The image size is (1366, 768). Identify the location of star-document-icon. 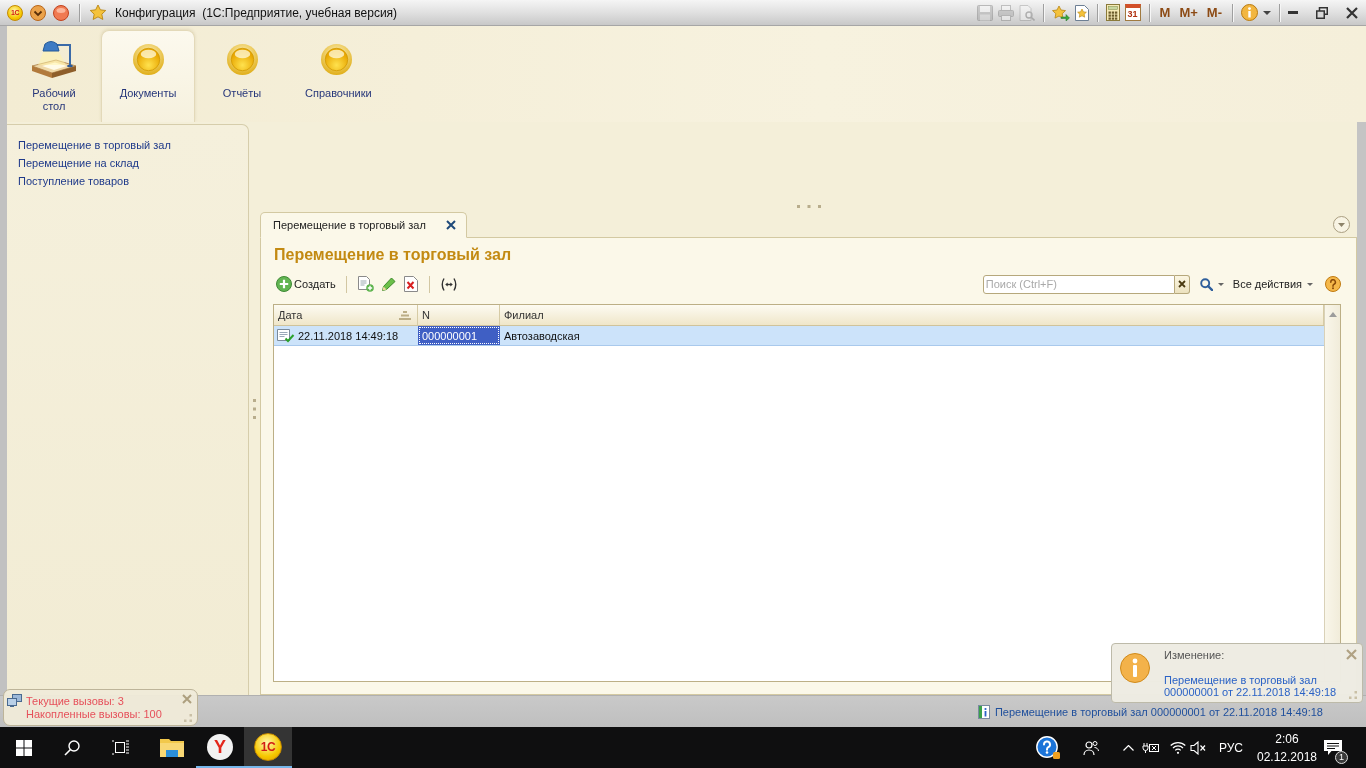
(1081, 12).